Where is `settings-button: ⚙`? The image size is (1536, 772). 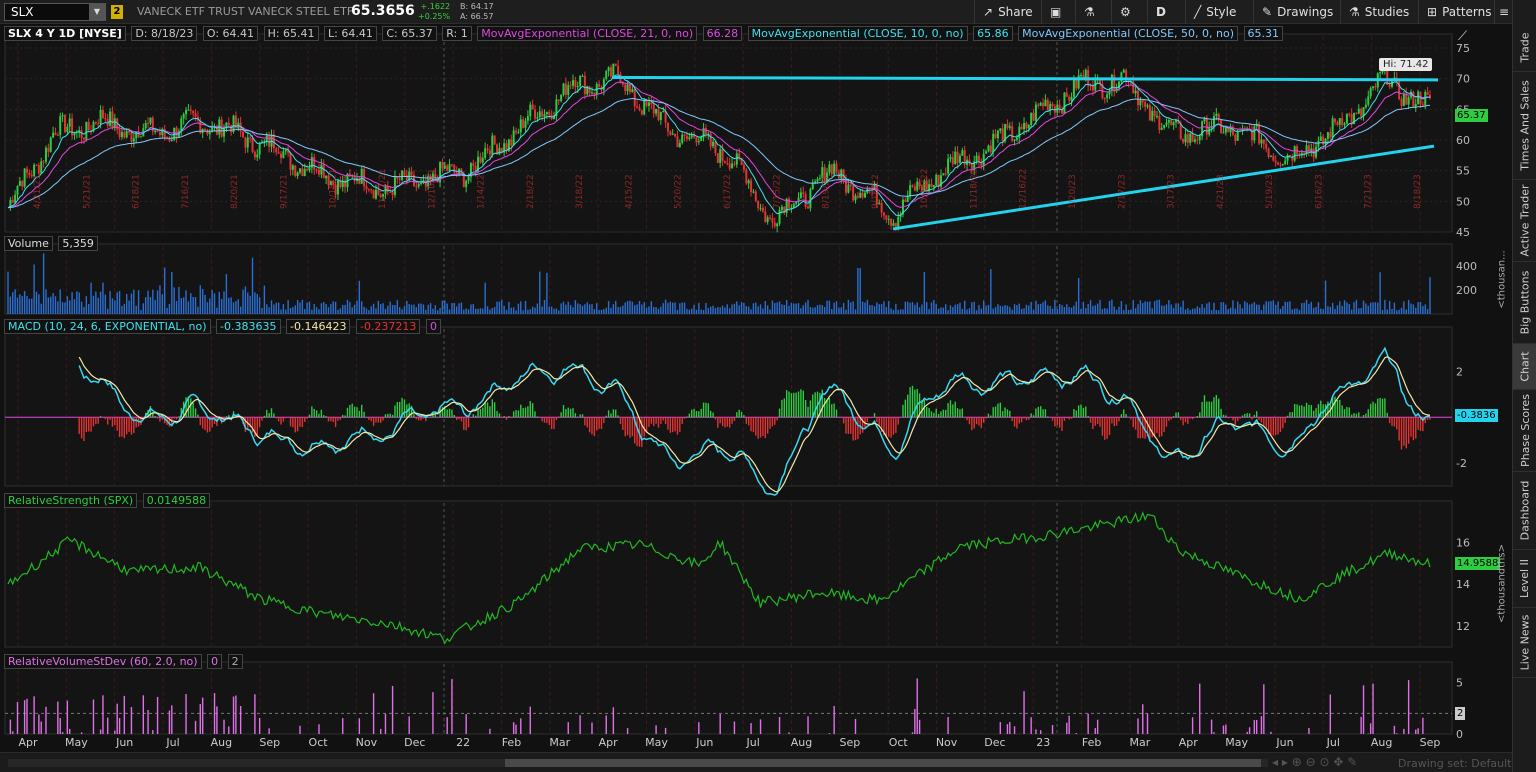
settings-button: ⚙ is located at coordinates (1129, 12).